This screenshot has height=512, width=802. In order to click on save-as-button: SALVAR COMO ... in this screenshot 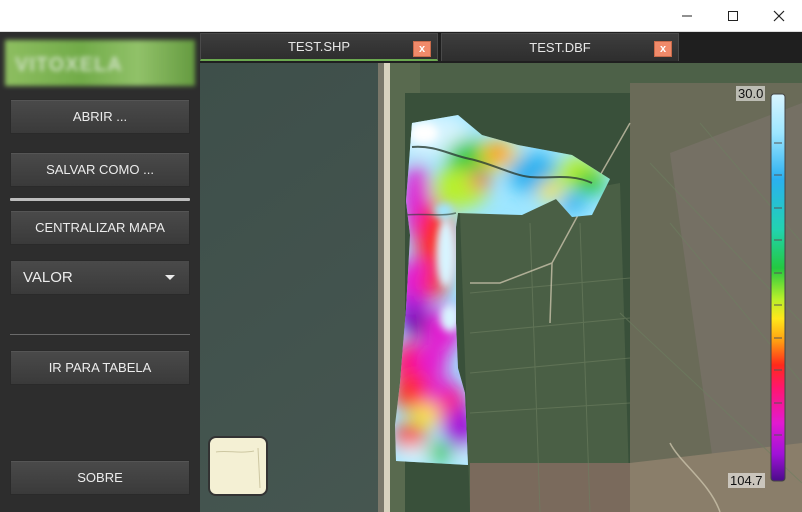, I will do `click(100, 169)`.